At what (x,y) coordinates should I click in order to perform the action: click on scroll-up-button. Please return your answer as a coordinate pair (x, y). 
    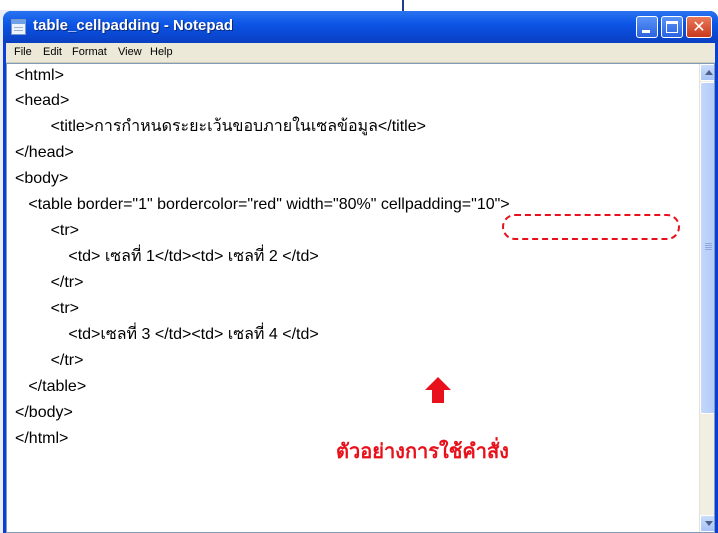
    Looking at the image, I should click on (707, 72).